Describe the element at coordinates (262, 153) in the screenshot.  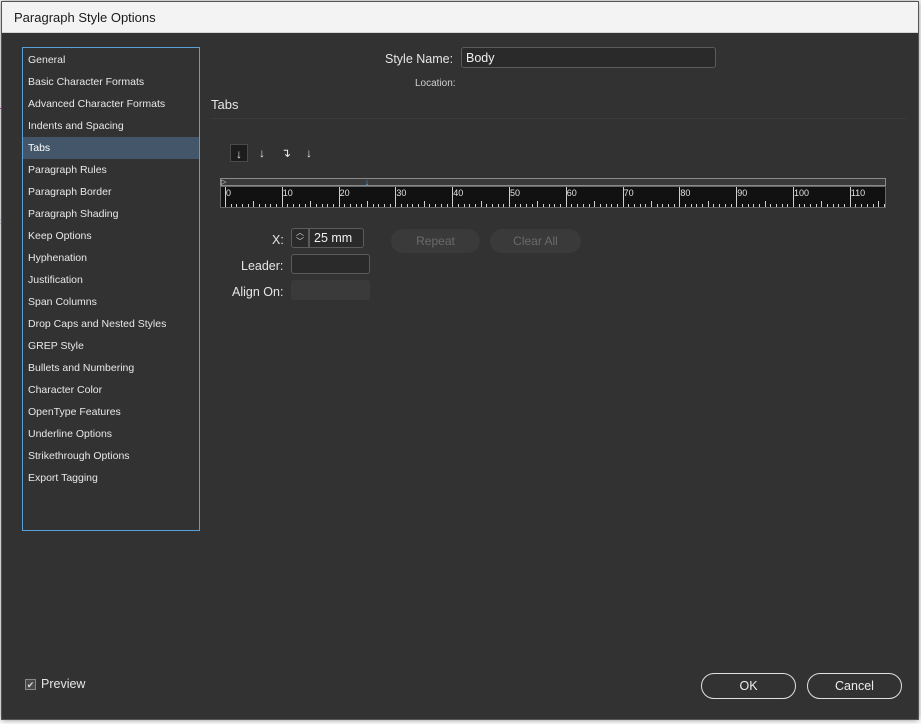
I see `center-justified-tab-button: ↓` at that location.